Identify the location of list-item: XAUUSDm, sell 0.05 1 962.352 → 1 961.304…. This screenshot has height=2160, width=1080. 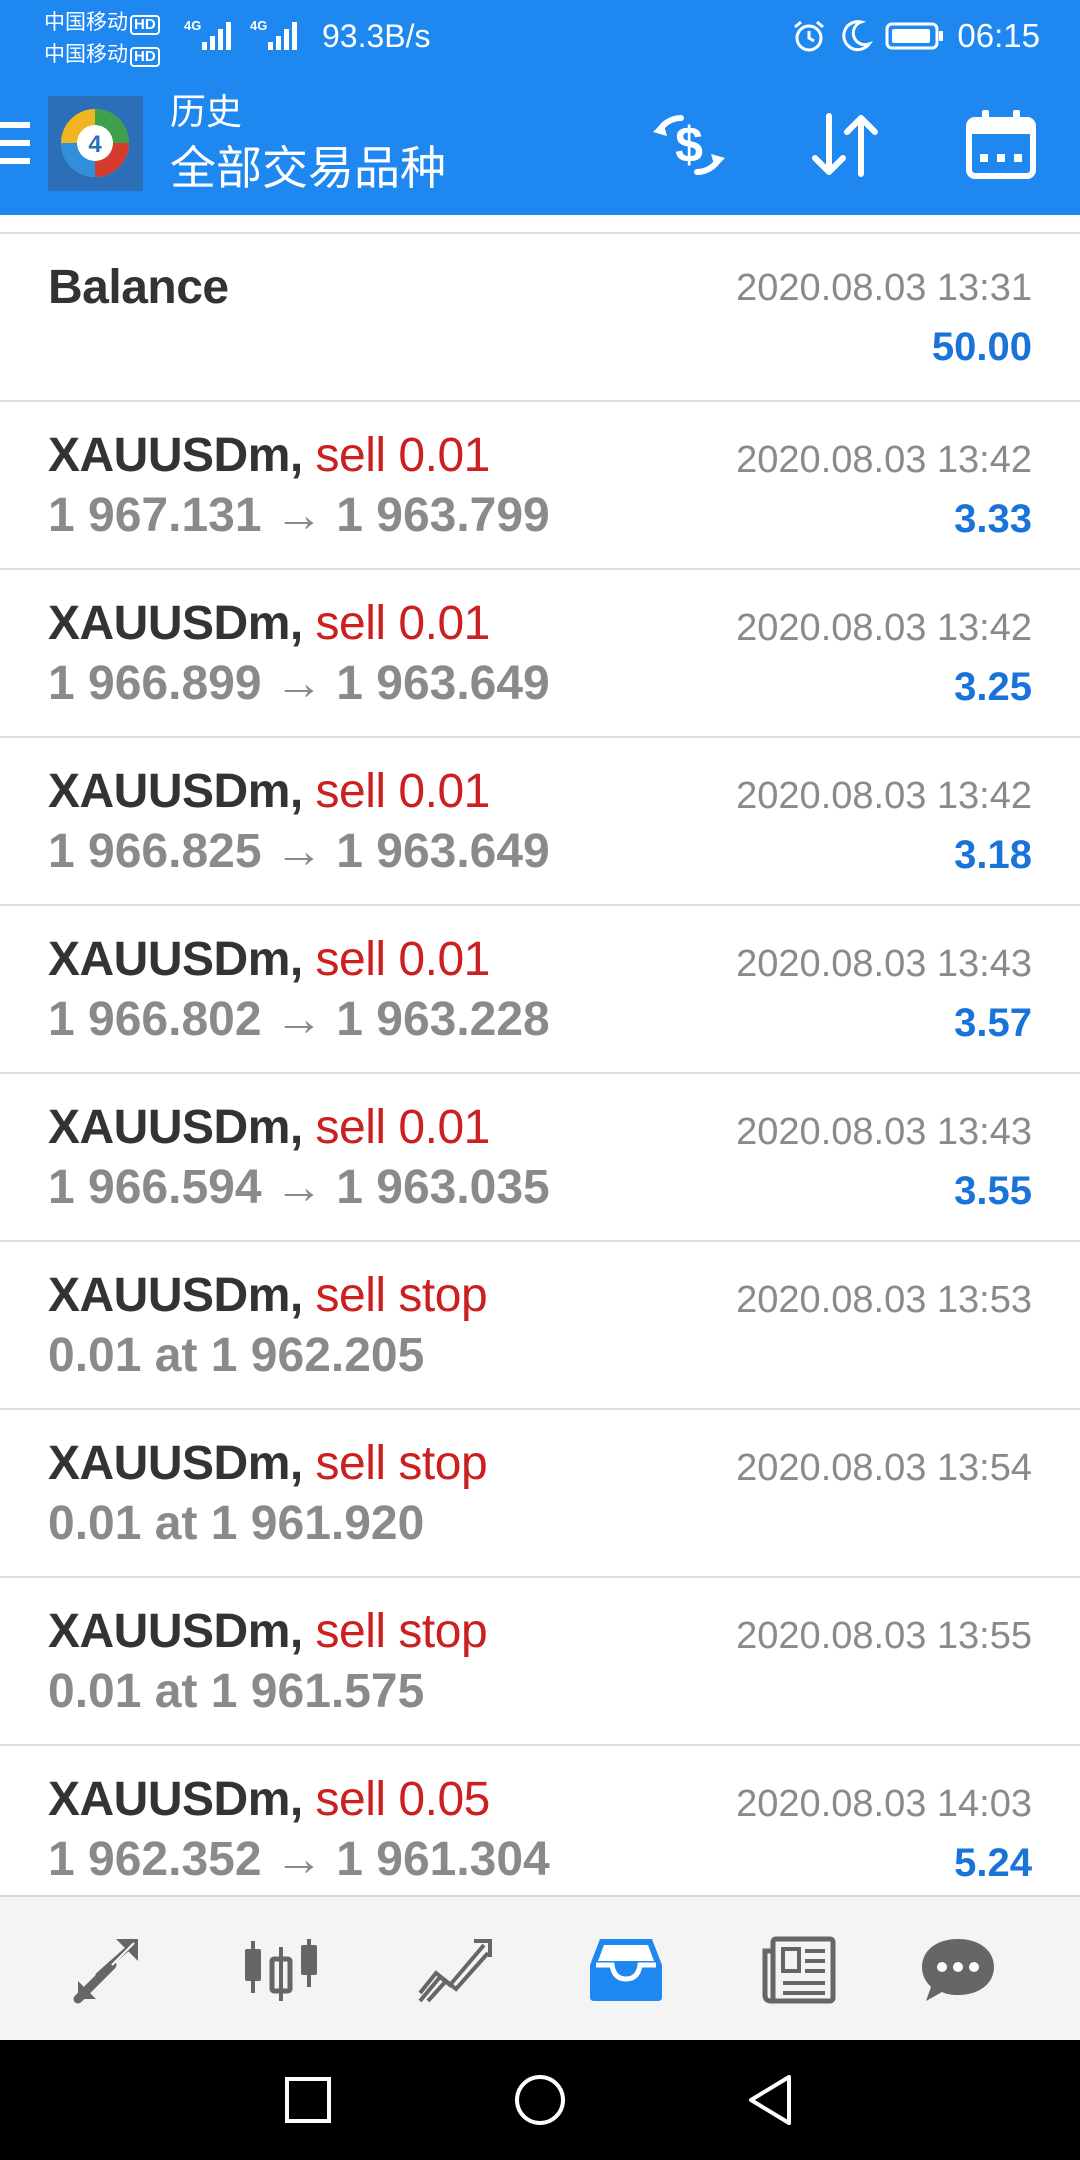
(540, 1830).